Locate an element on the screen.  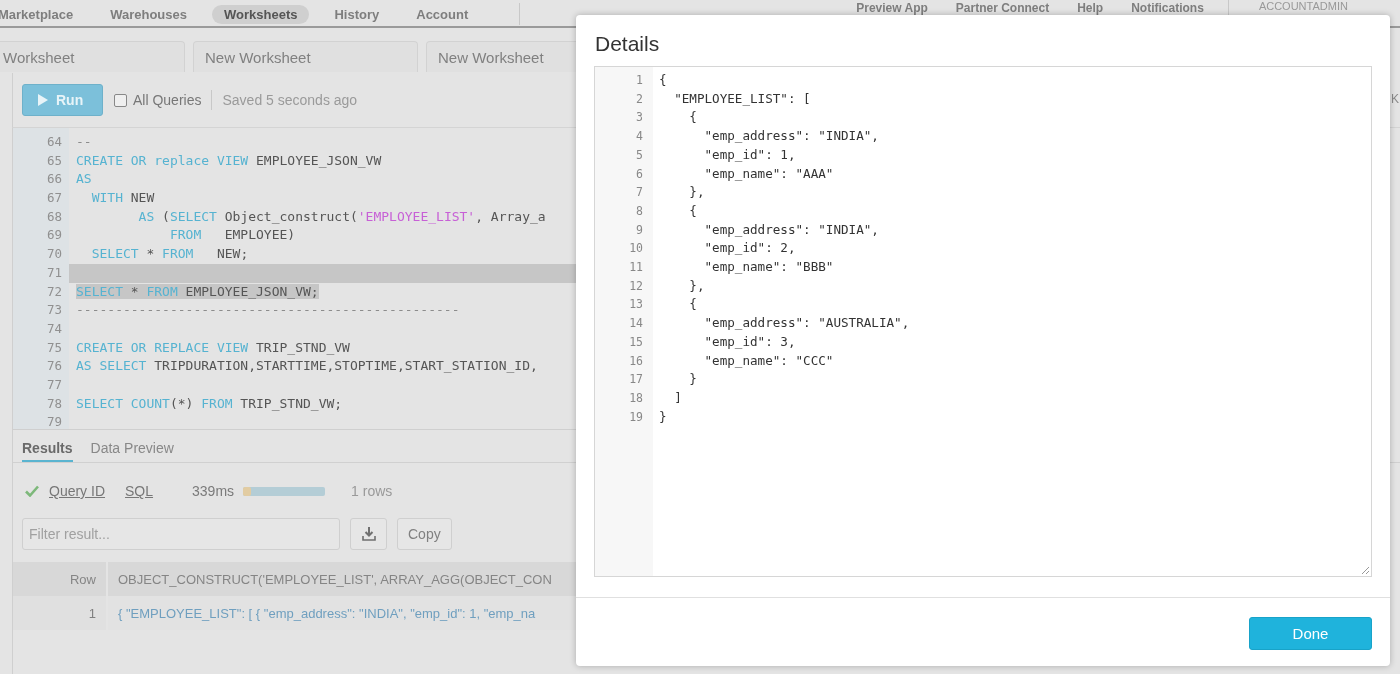
code-line: "emp_id": 3, is located at coordinates (749, 341).